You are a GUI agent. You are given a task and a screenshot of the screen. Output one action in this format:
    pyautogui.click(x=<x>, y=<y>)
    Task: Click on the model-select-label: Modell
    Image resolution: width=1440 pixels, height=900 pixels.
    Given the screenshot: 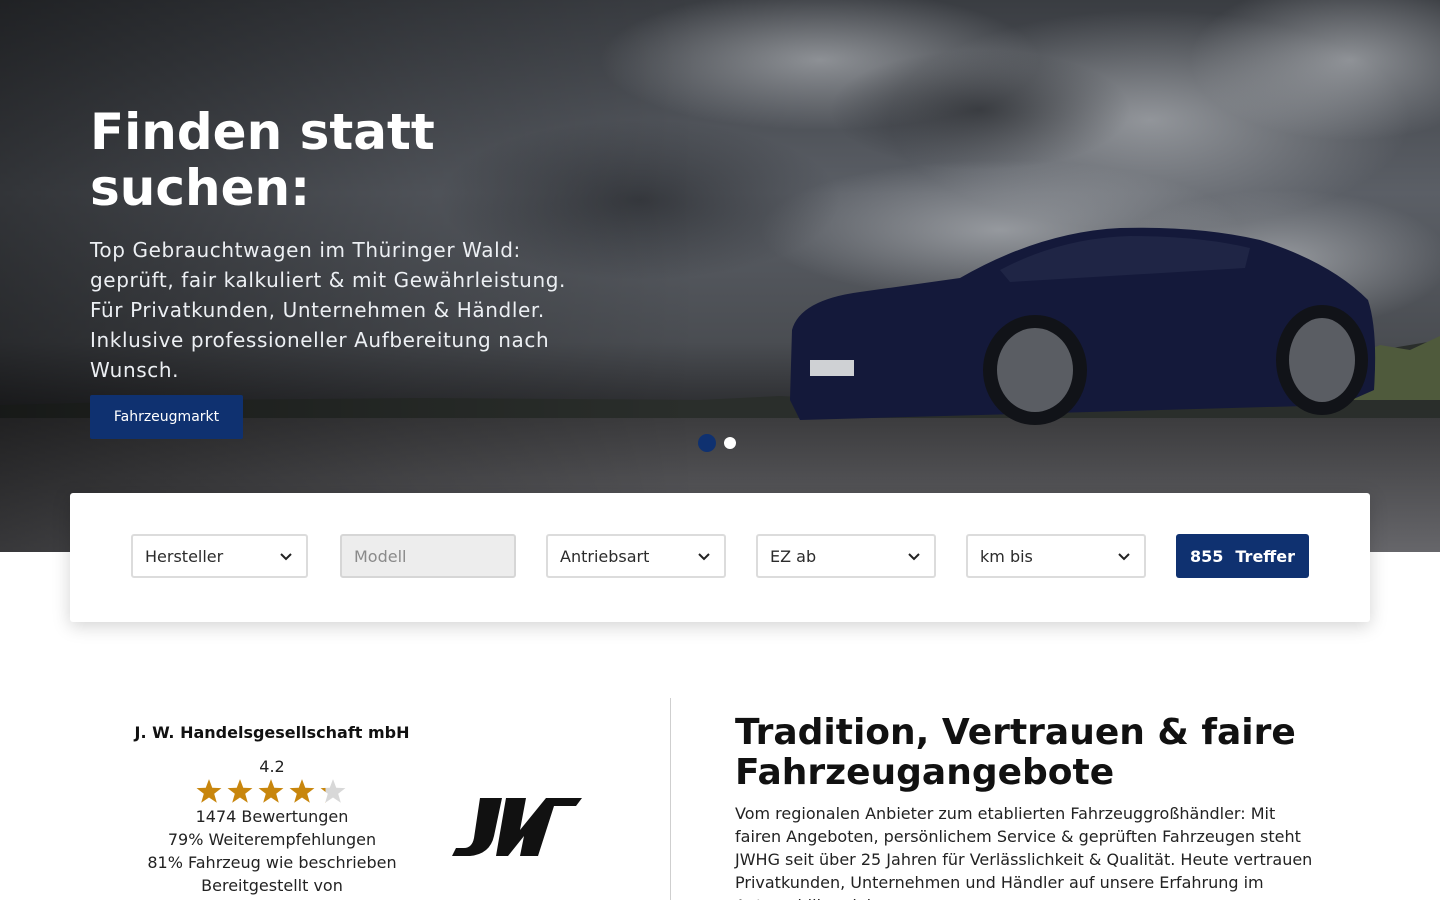 What is the action you would take?
    pyautogui.click(x=380, y=556)
    